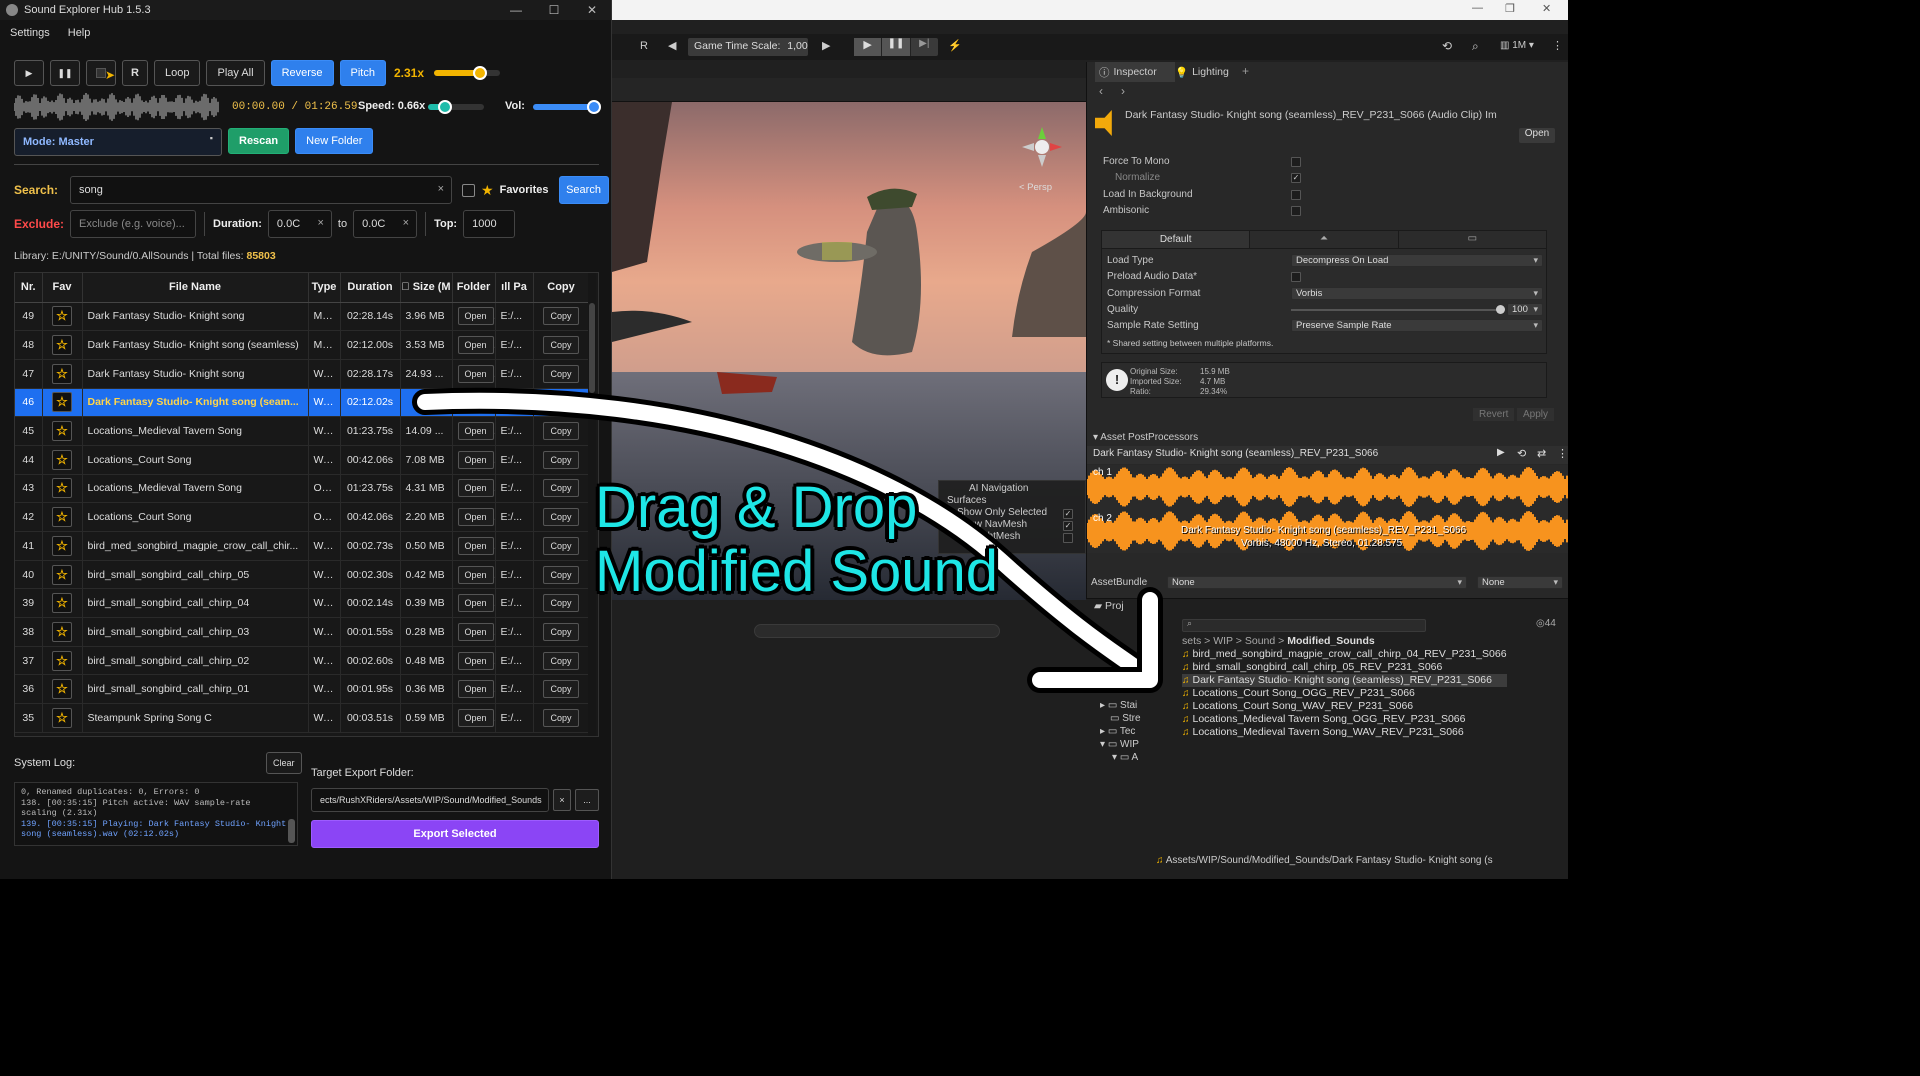 The height and width of the screenshot is (1076, 1920). Describe the element at coordinates (1118, 705) in the screenshot. I see `tree-item: ▸ ▭ Stai` at that location.